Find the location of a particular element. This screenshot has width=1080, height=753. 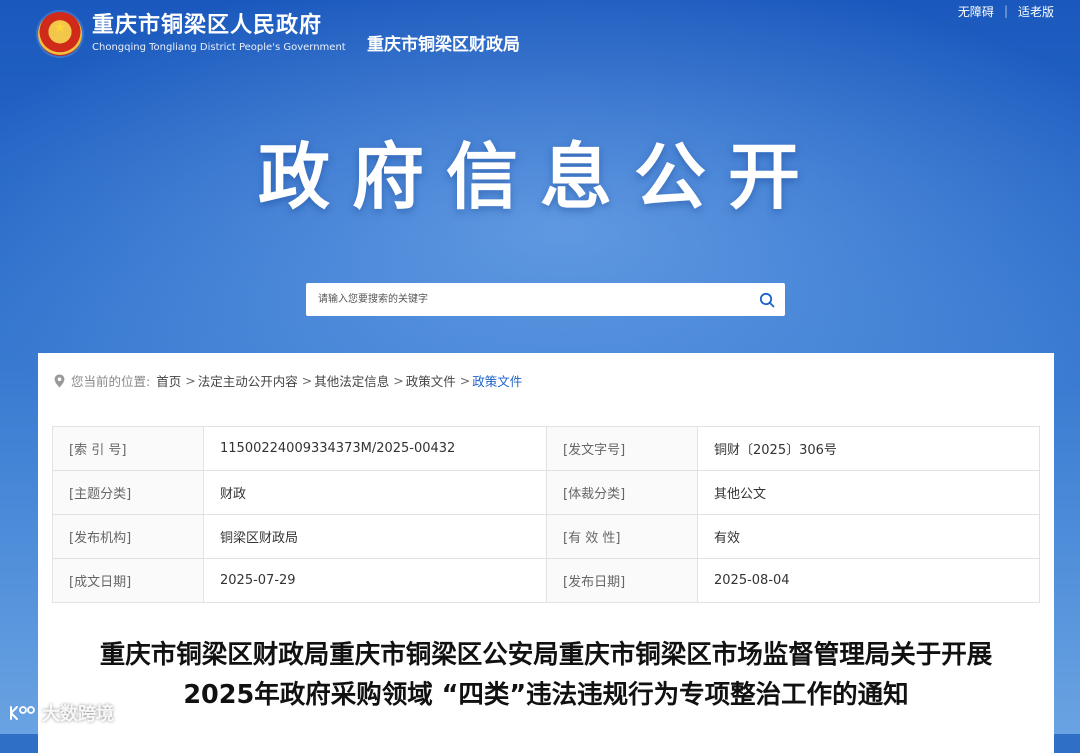

breadcrumb-prefix: 您当前的位置: is located at coordinates (111, 381).